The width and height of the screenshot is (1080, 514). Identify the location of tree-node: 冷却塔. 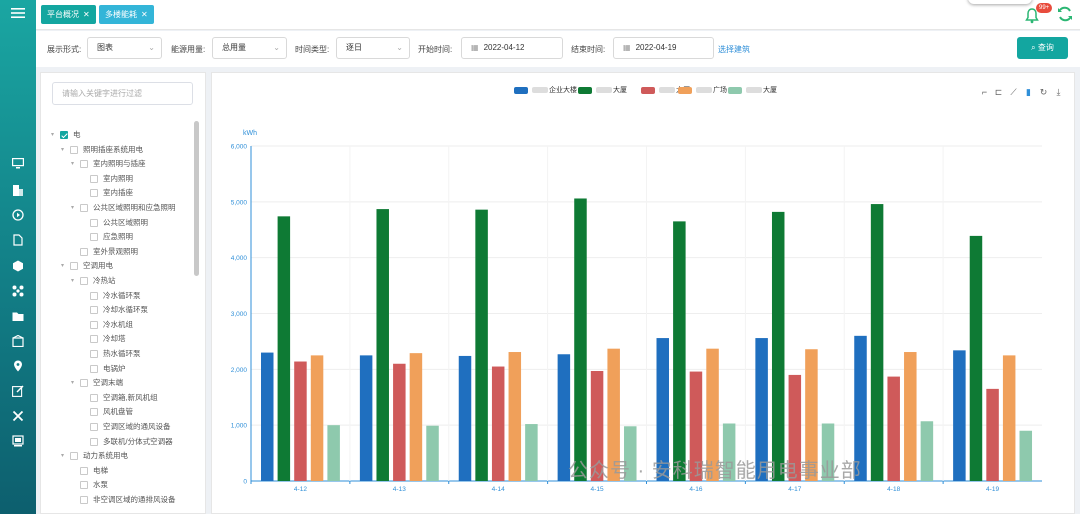
(103, 339).